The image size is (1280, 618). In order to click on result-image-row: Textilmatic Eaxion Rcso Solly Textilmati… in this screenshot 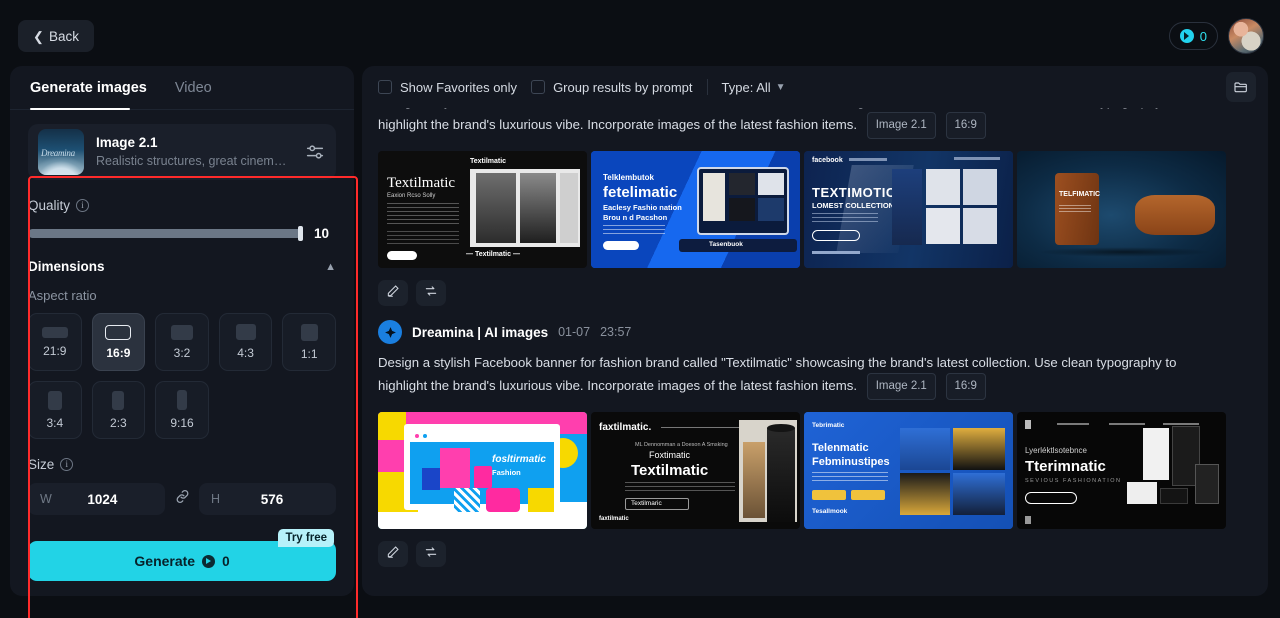, I will do `click(815, 209)`.